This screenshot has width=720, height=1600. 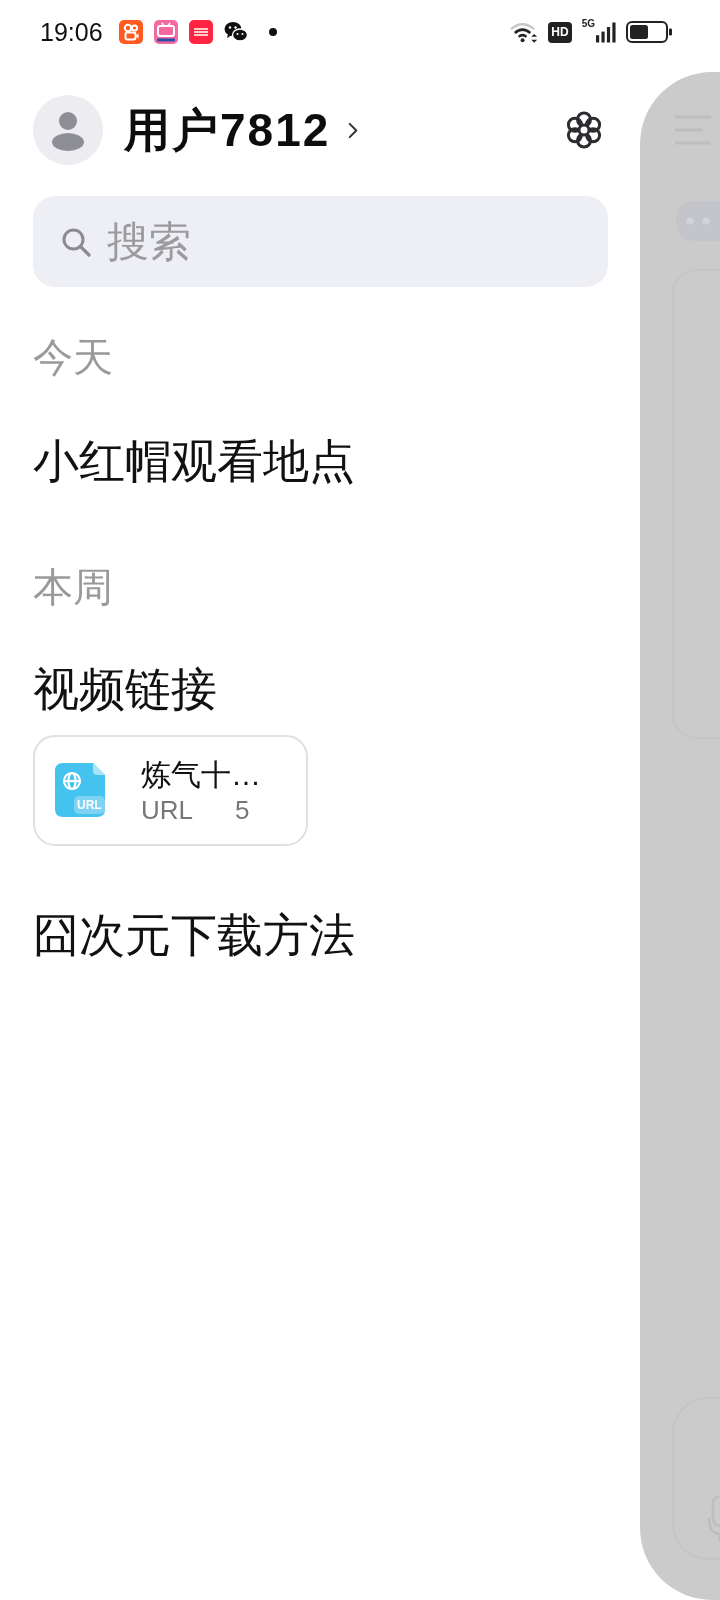 I want to click on search-field: 搜索, so click(x=320, y=241).